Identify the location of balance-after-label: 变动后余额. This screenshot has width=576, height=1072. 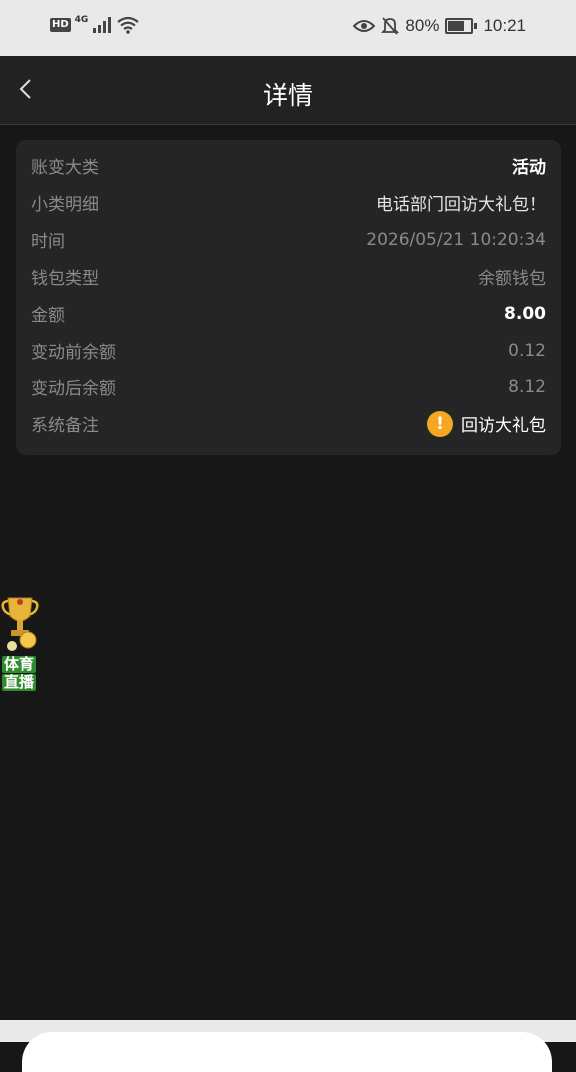
(73, 389).